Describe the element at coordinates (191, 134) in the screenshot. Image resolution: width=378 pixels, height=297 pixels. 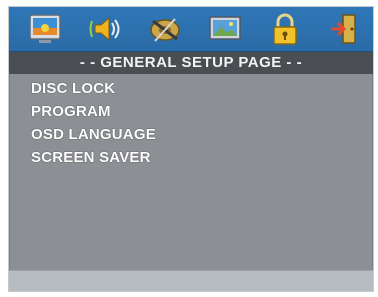
I see `menu-item-osd-language: OSD LANGUAGE` at that location.